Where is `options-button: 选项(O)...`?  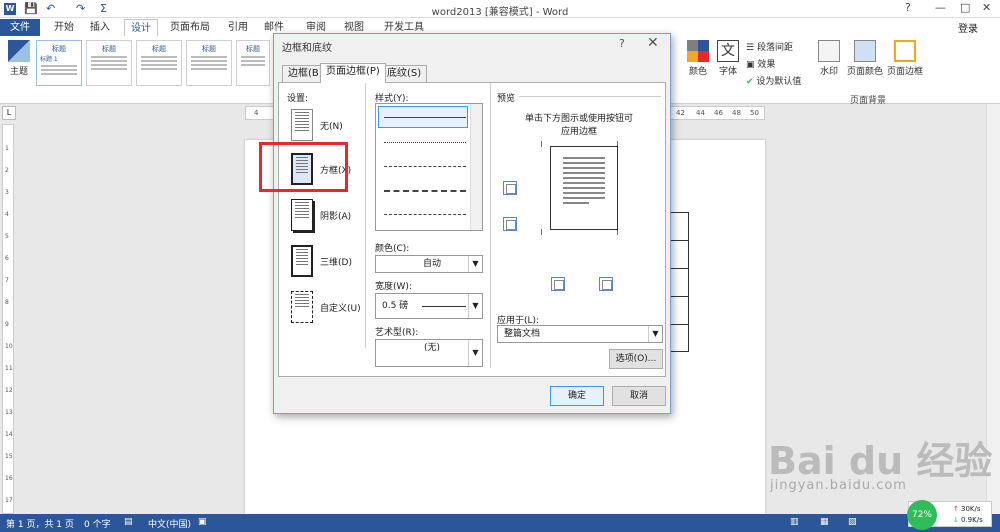
options-button: 选项(O)... is located at coordinates (636, 359).